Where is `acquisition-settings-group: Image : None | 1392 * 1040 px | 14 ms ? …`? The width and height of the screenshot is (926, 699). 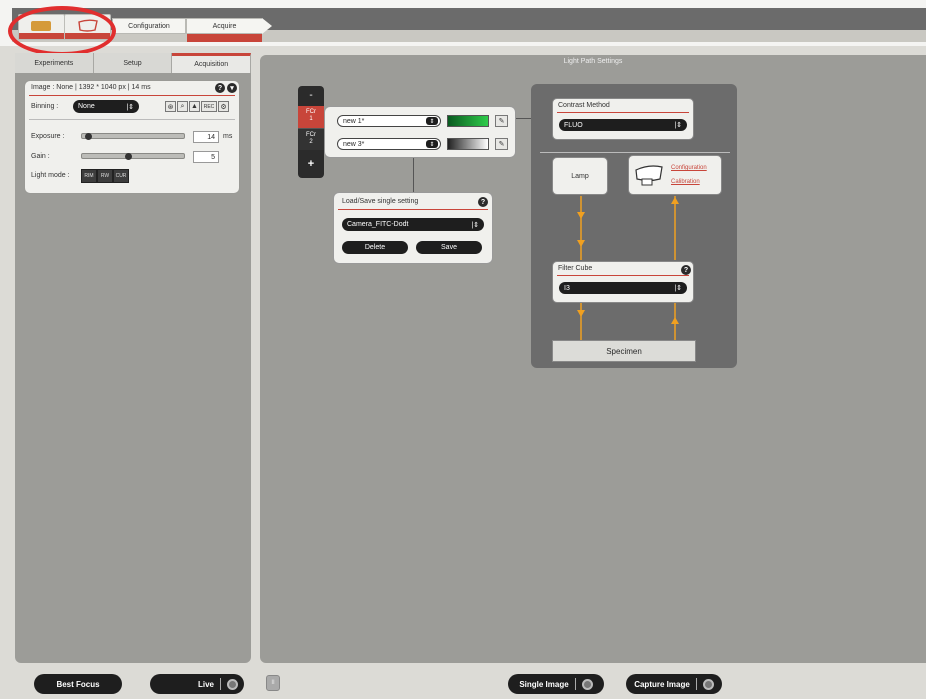 acquisition-settings-group: Image : None | 1392 * 1040 px | 14 ms ? … is located at coordinates (132, 137).